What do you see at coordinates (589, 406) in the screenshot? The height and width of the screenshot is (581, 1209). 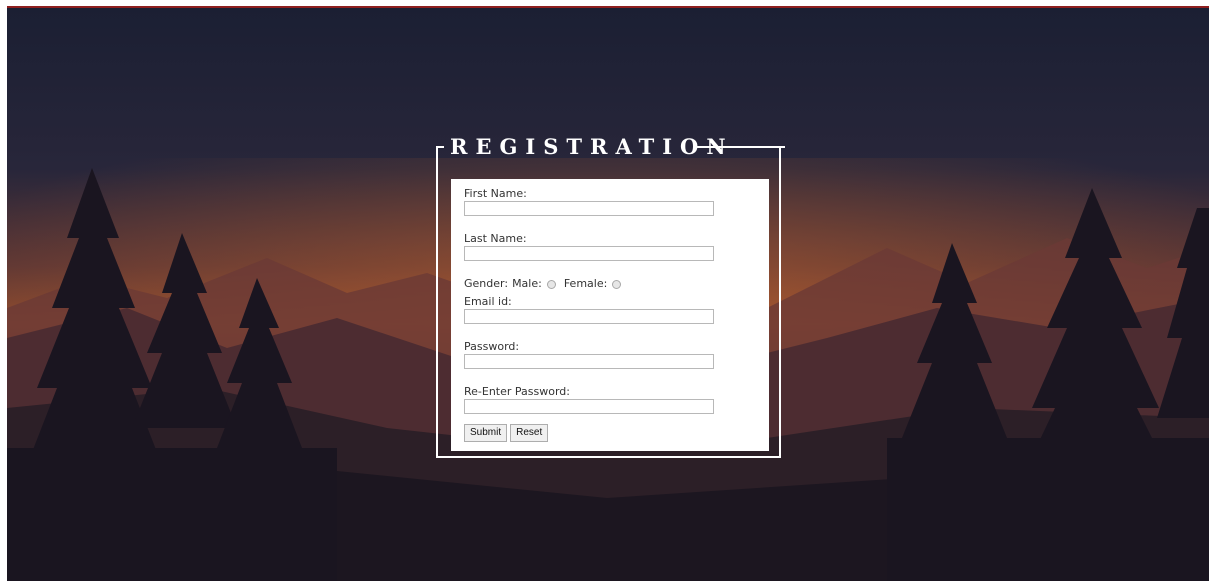 I see `reenter-password-input` at bounding box center [589, 406].